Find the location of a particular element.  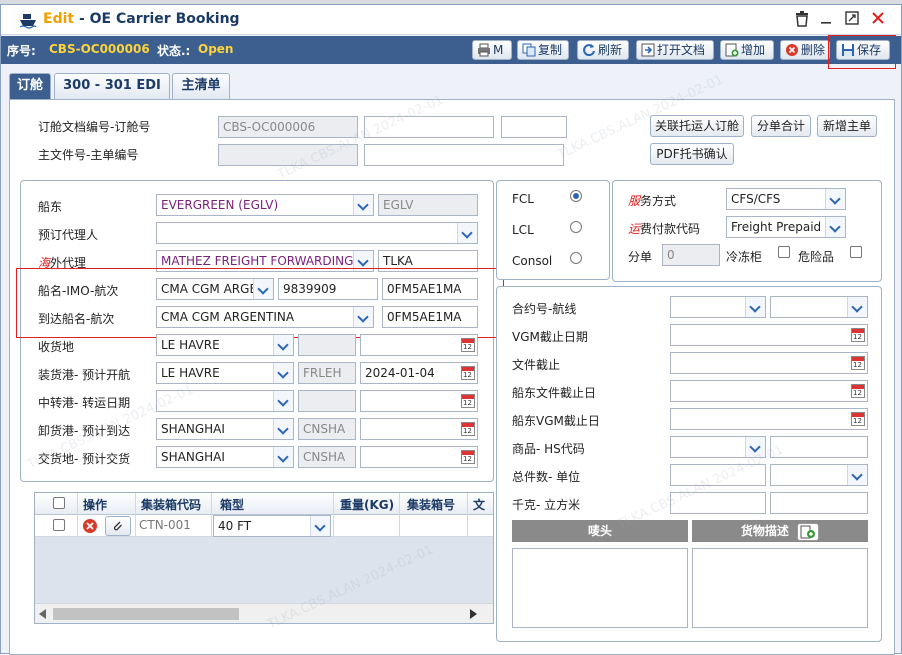

delete-row-icon is located at coordinates (90, 526).